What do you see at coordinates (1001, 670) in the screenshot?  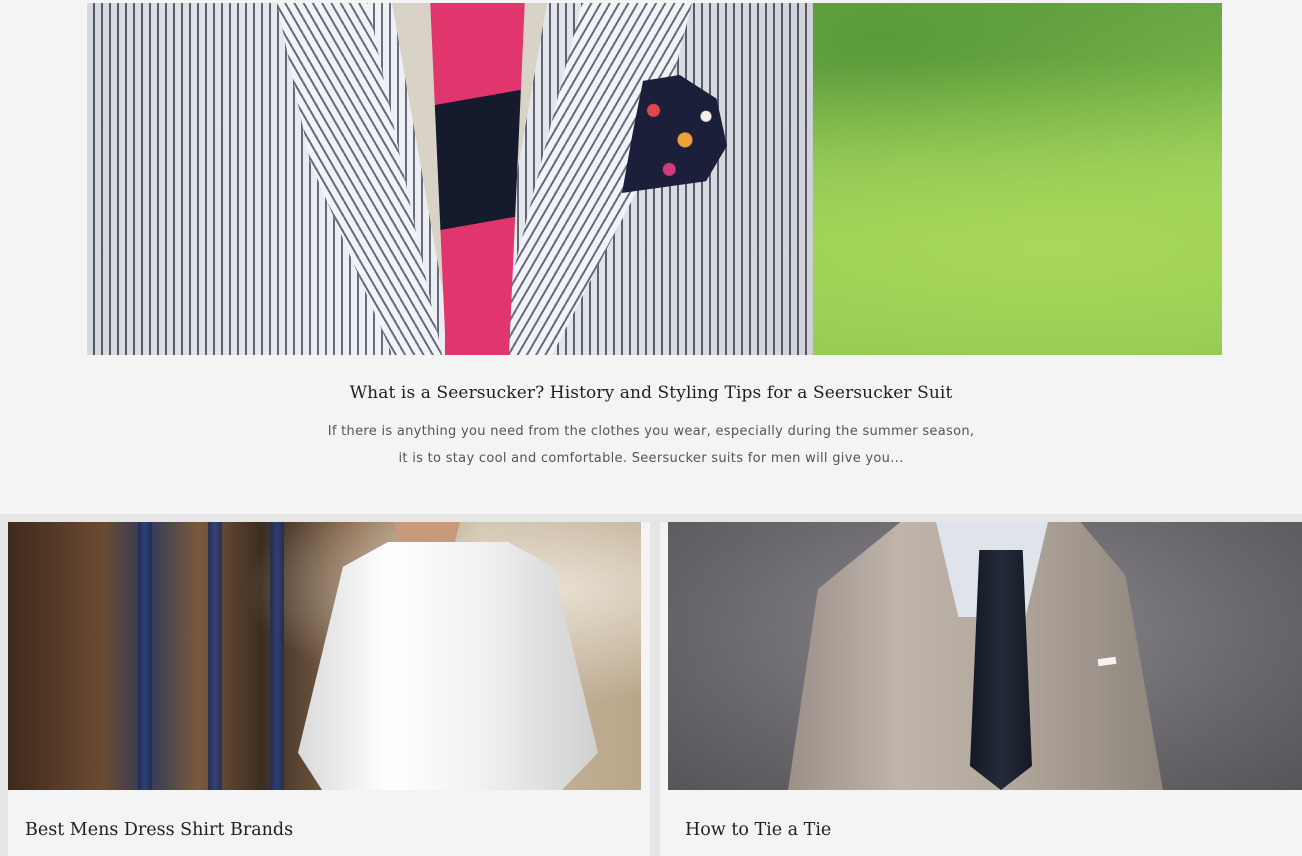 I see `navy-knit-tie` at bounding box center [1001, 670].